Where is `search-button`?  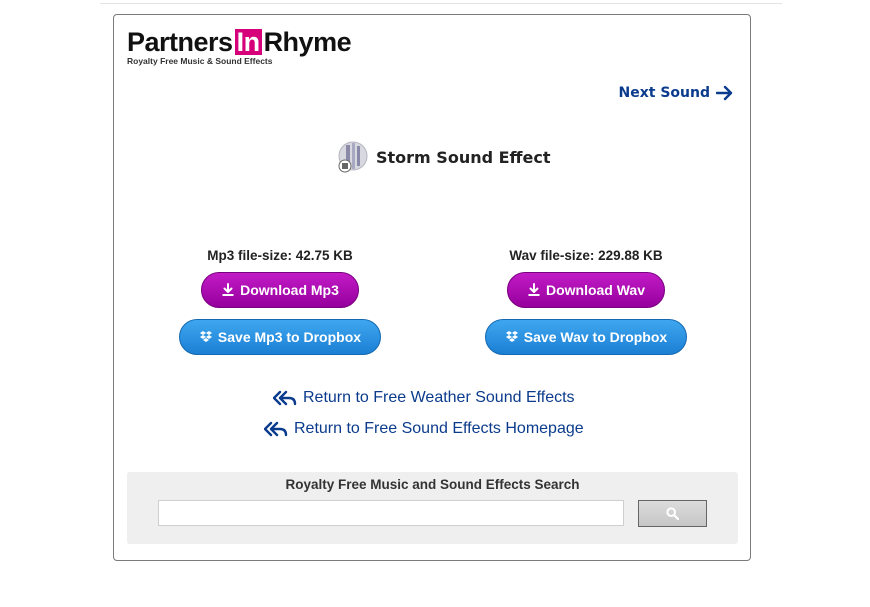
search-button is located at coordinates (672, 513).